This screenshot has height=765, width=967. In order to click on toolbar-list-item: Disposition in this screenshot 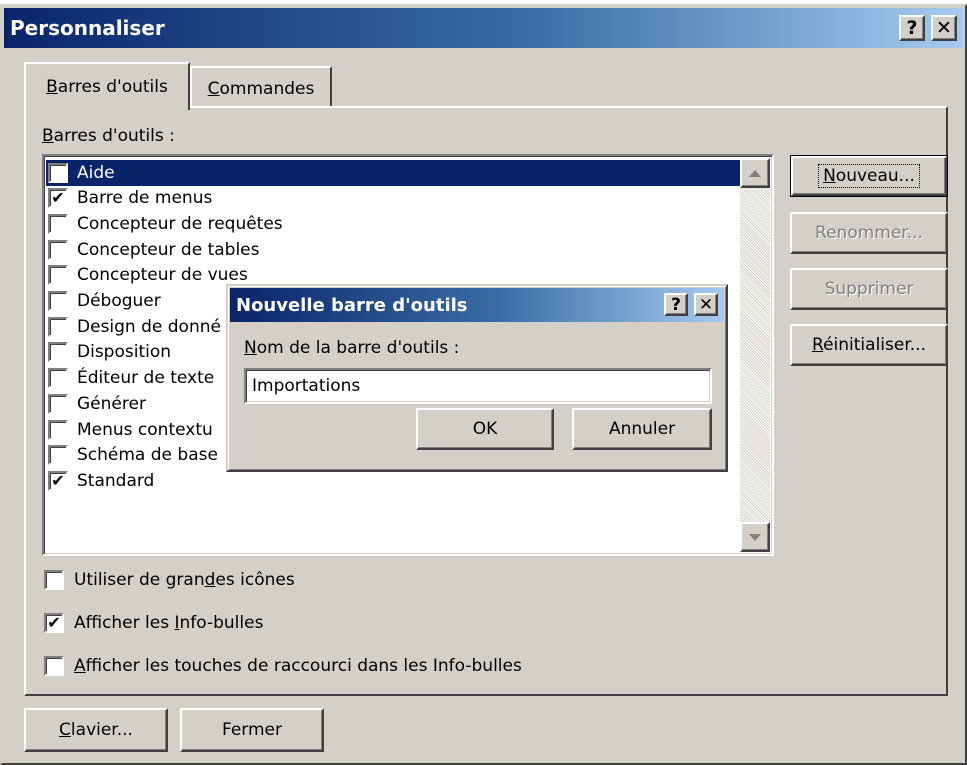, I will do `click(111, 352)`.